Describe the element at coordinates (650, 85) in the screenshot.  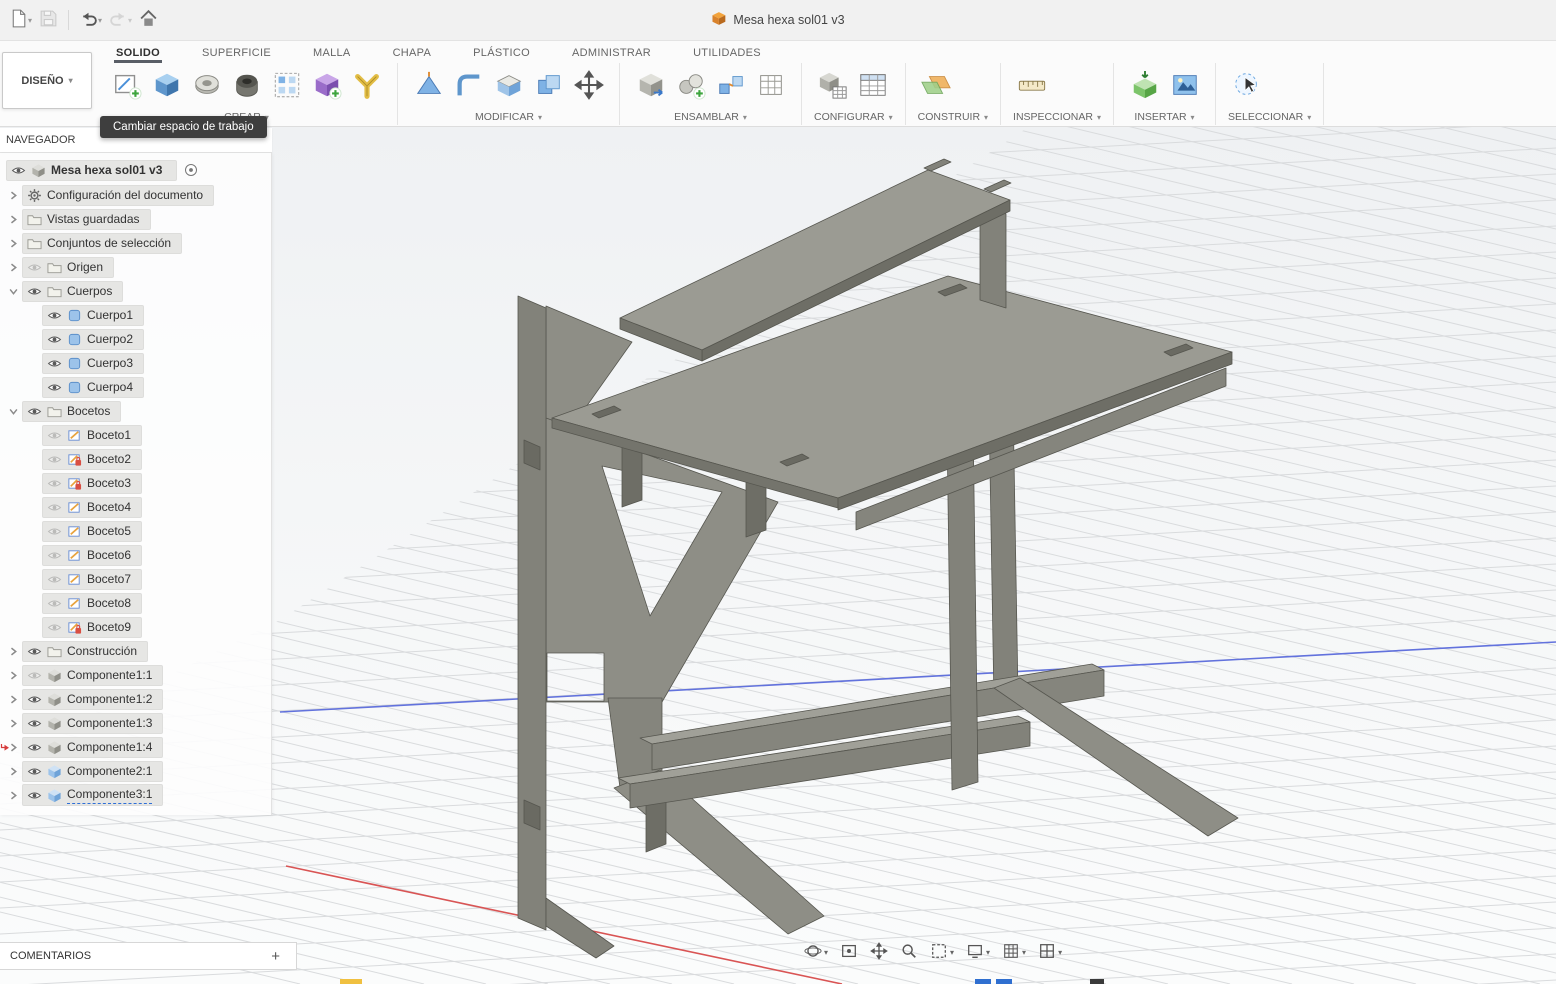
I see `new-component-tool-button` at that location.